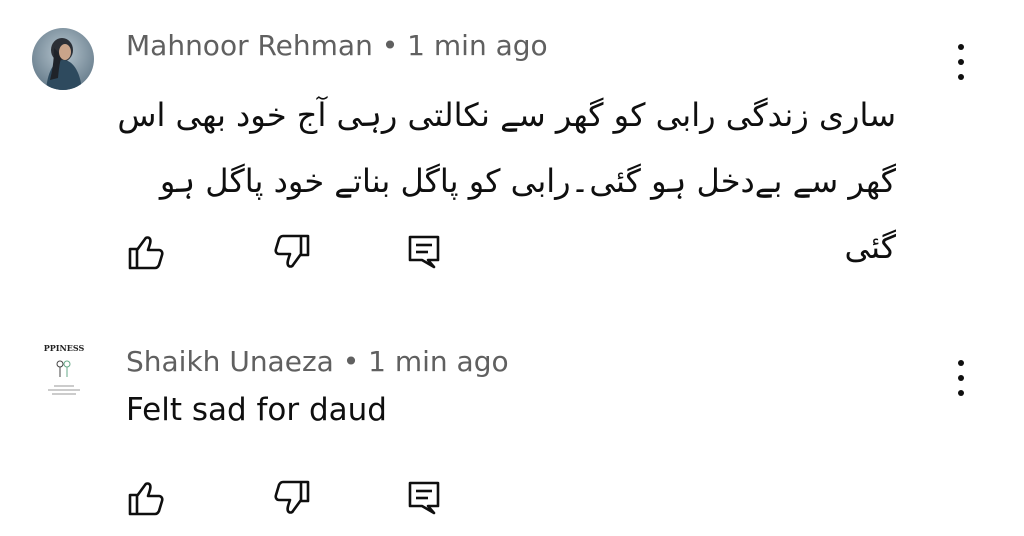  What do you see at coordinates (249, 45) in the screenshot?
I see `author-name: Mahnoor Rehman` at bounding box center [249, 45].